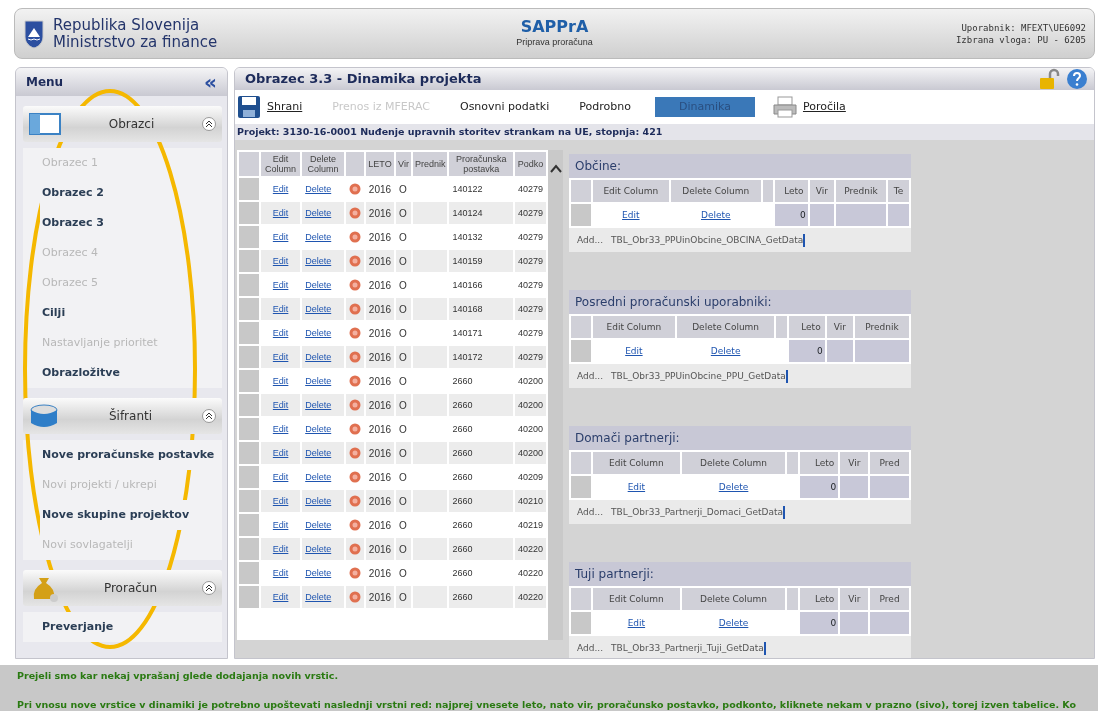 The image size is (1098, 711). I want to click on menu-item: Preverjanje, so click(78, 627).